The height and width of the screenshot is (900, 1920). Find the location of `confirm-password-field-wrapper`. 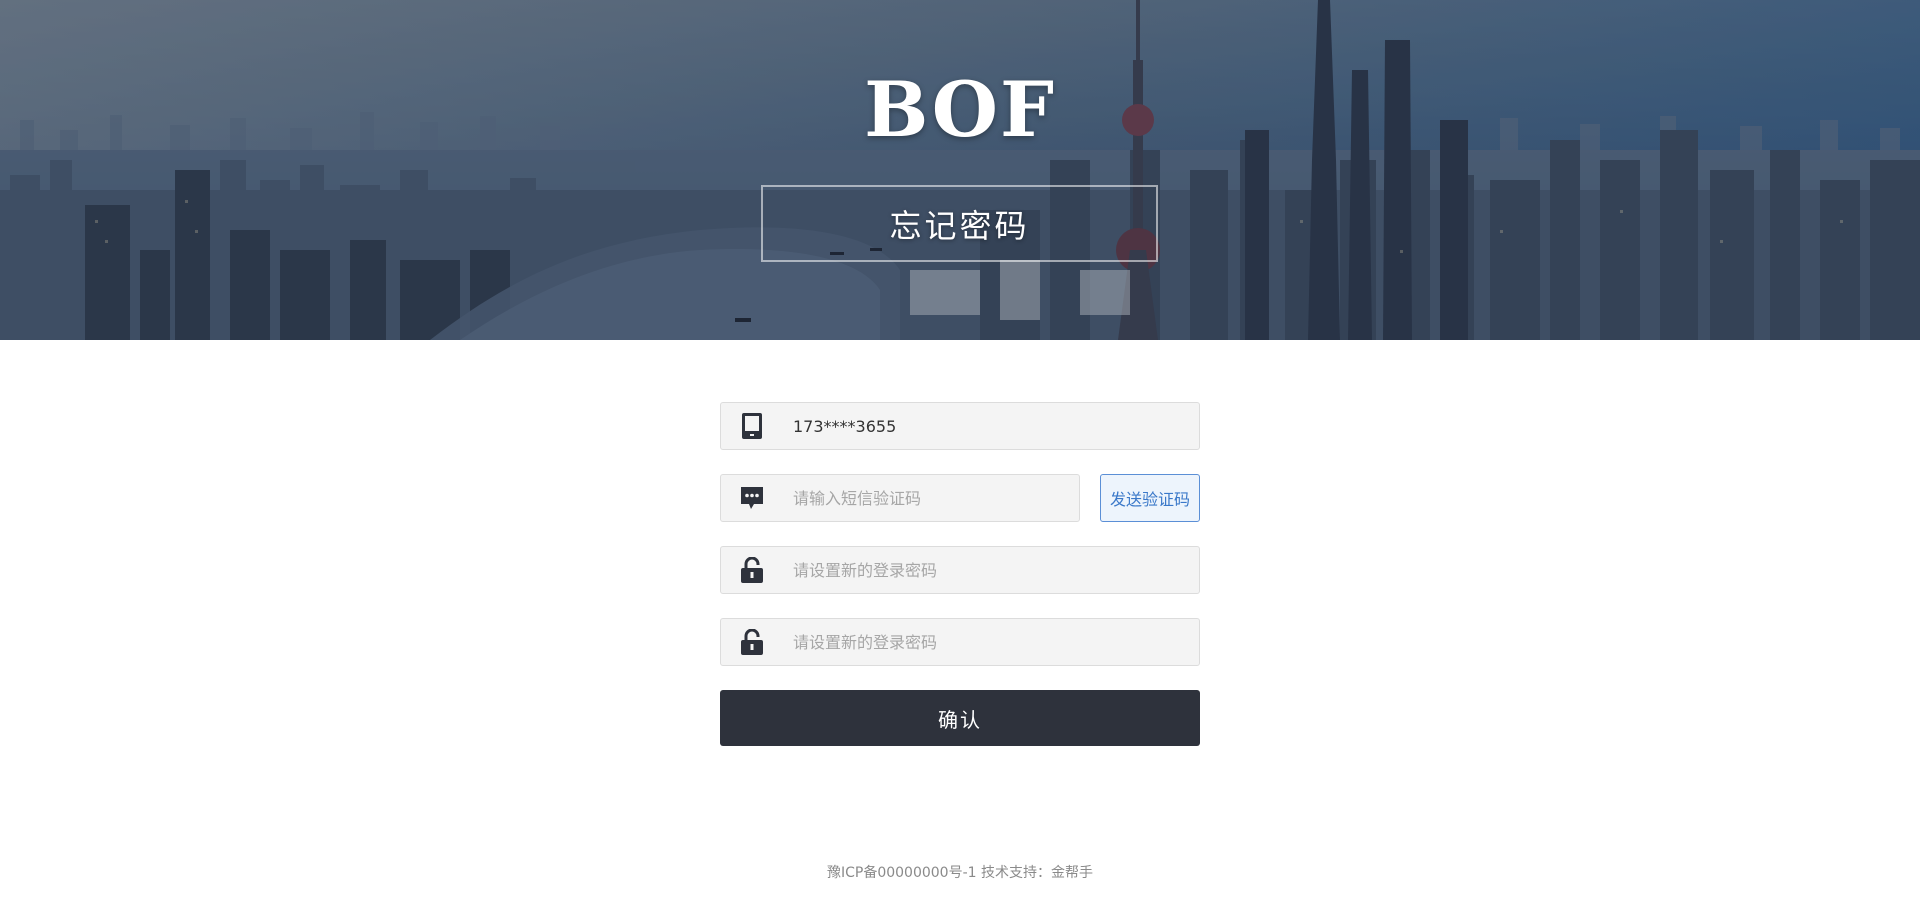

confirm-password-field-wrapper is located at coordinates (960, 642).